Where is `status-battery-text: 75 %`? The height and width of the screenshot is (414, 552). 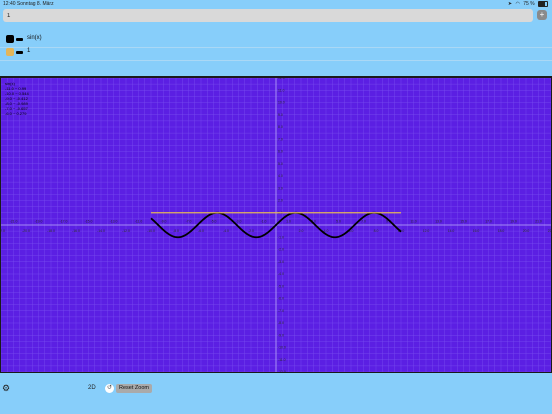
status-battery-text: 75 % is located at coordinates (529, 4).